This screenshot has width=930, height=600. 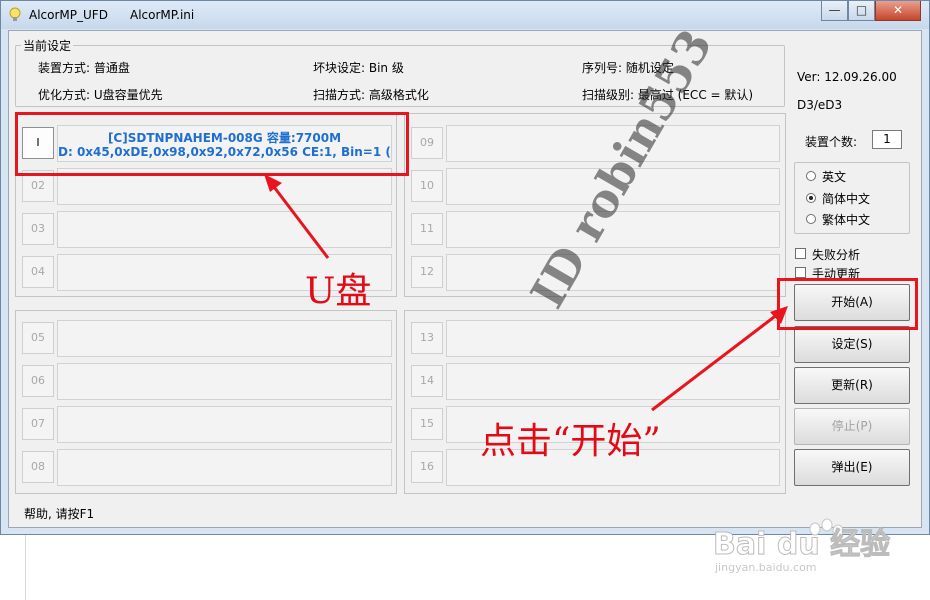 I want to click on baidu-jingyan-logo: Bai du 经验 jingyan.baidu.com, so click(x=805, y=545).